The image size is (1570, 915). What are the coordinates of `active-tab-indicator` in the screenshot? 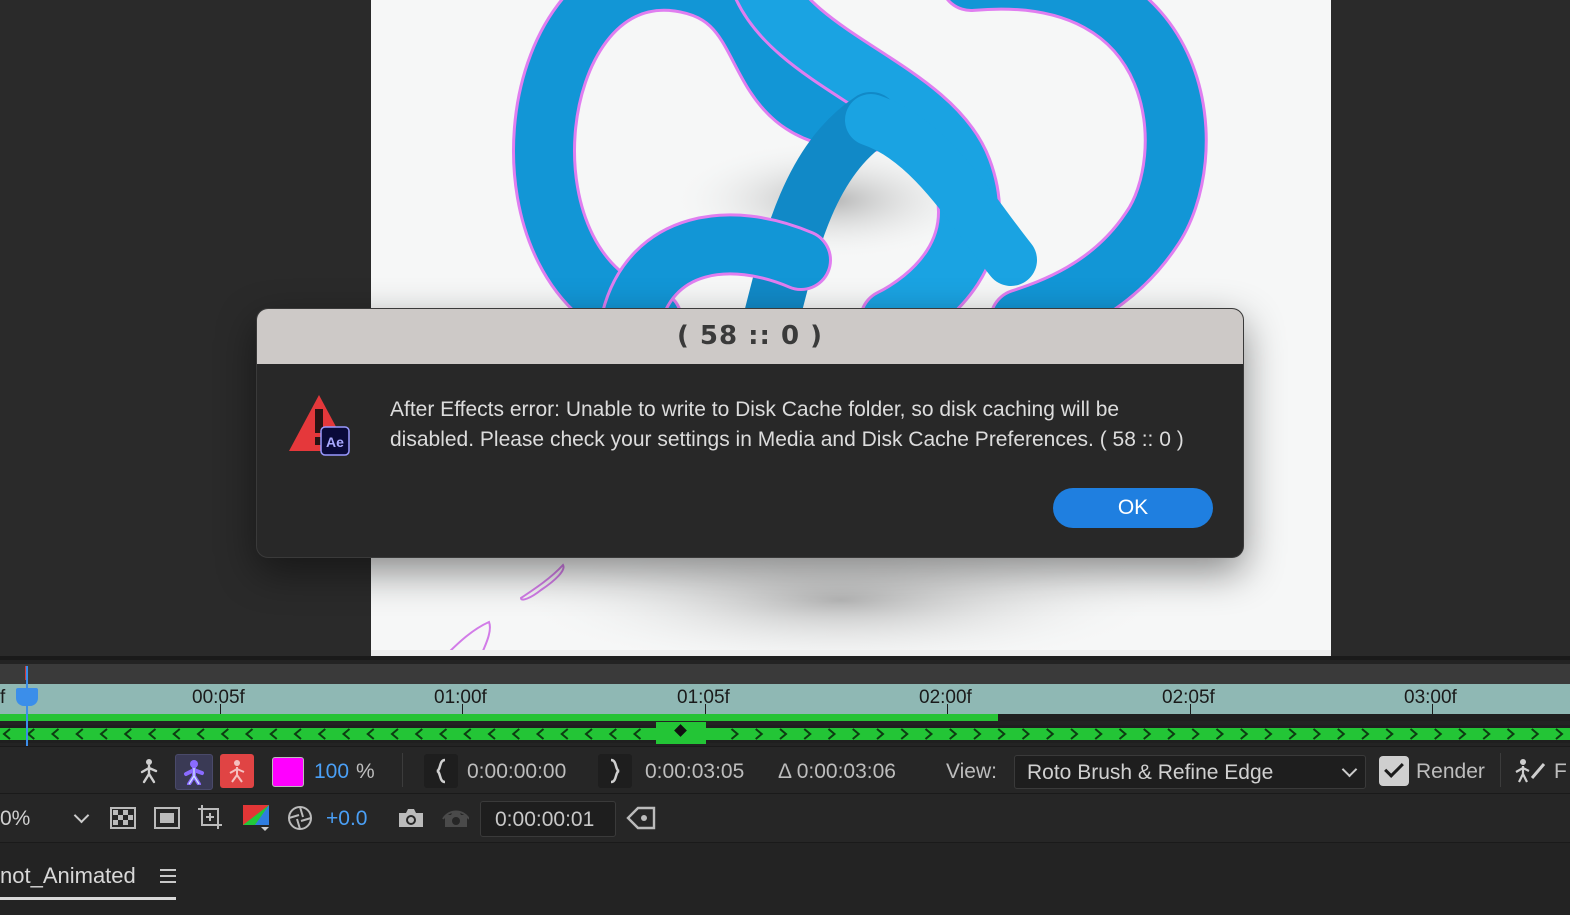 It's located at (88, 898).